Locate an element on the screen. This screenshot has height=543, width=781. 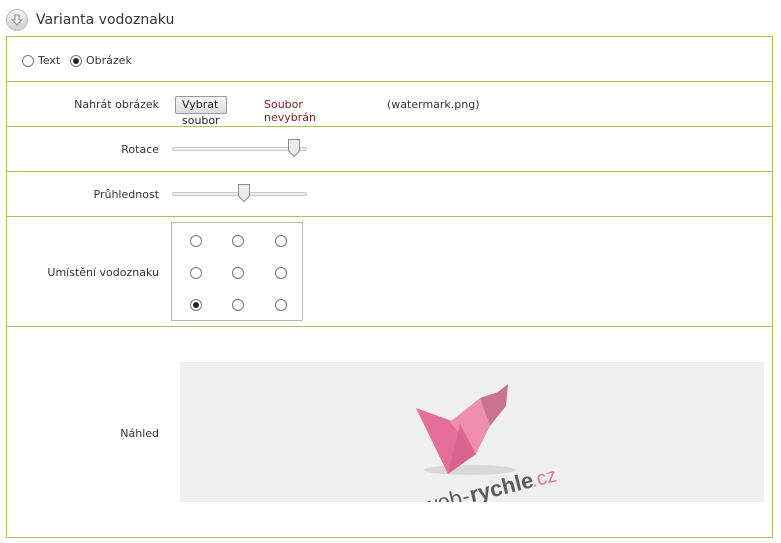
chevron-down-circle-icon is located at coordinates (17, 20).